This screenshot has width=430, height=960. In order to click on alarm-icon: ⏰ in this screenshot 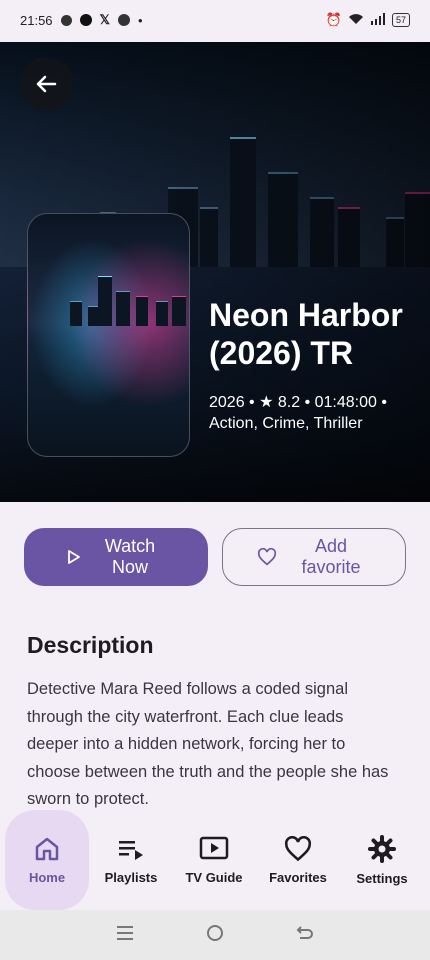, I will do `click(333, 19)`.